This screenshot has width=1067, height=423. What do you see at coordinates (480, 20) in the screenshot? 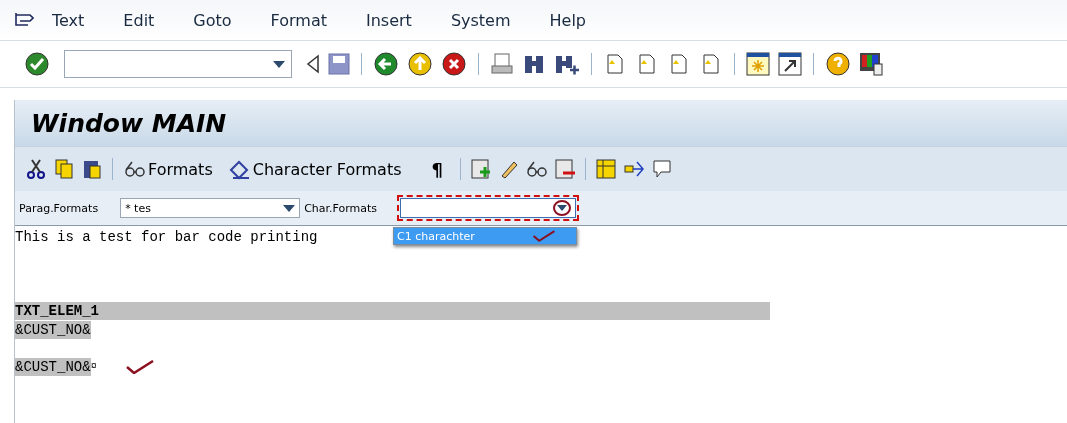
I see `menu-item: System` at bounding box center [480, 20].